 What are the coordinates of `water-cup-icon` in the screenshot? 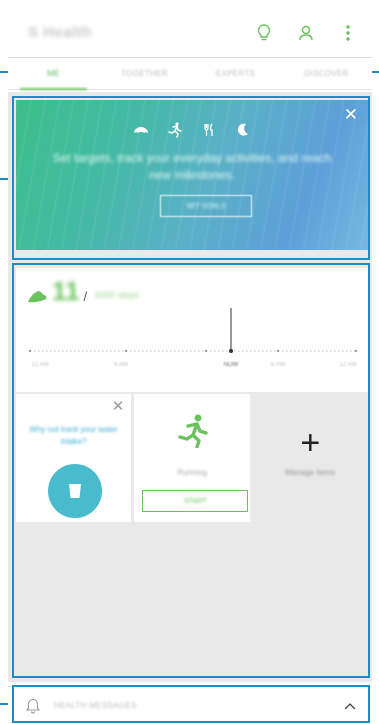 It's located at (75, 491).